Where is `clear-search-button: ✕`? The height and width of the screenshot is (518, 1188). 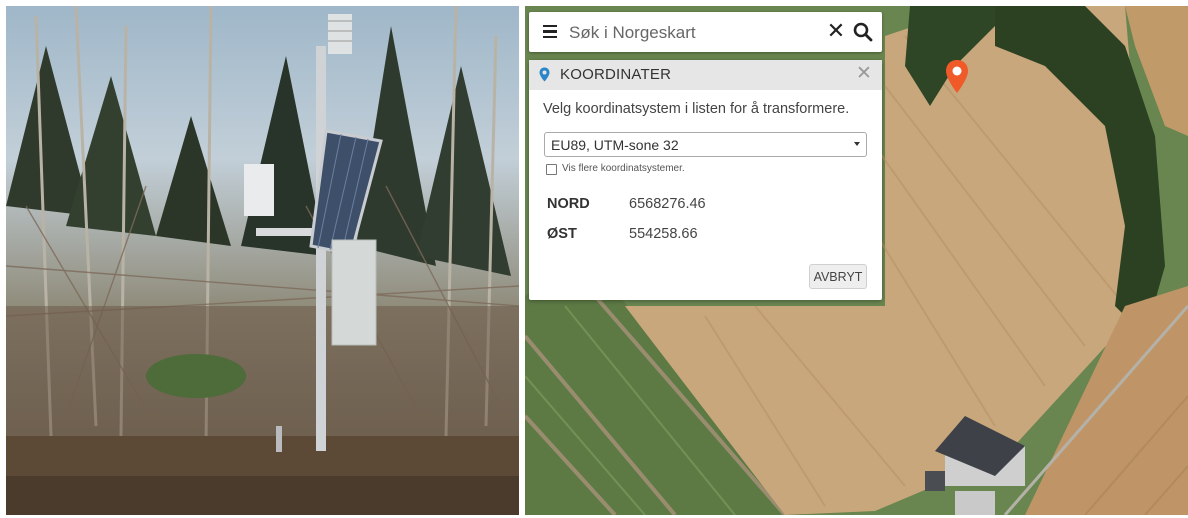
clear-search-button: ✕ is located at coordinates (836, 31).